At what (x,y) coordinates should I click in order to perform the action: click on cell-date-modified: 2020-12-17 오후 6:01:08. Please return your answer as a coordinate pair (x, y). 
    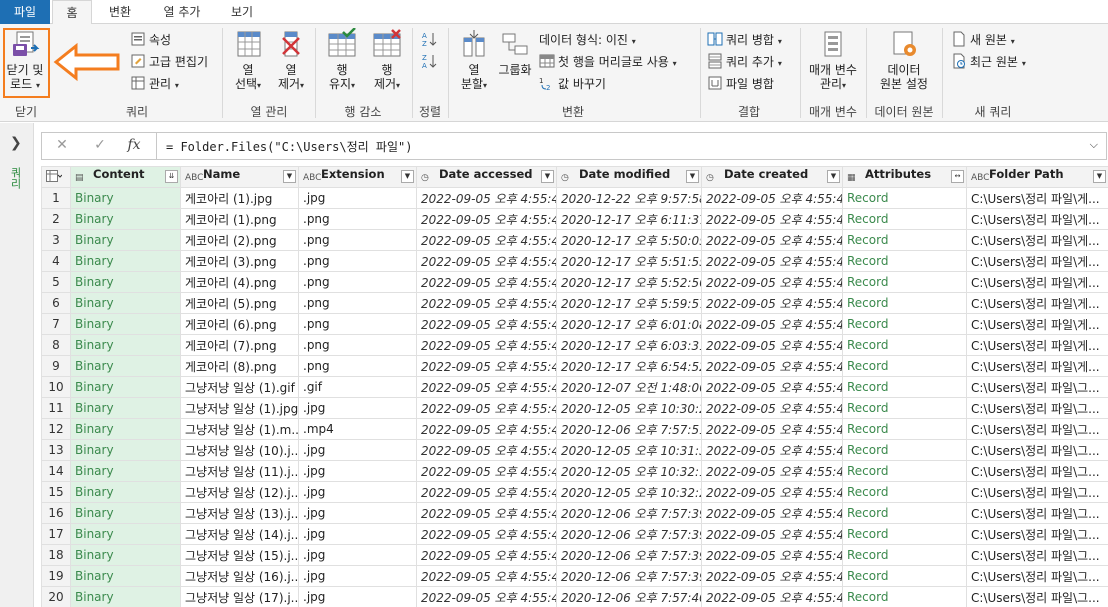
    Looking at the image, I should click on (629, 324).